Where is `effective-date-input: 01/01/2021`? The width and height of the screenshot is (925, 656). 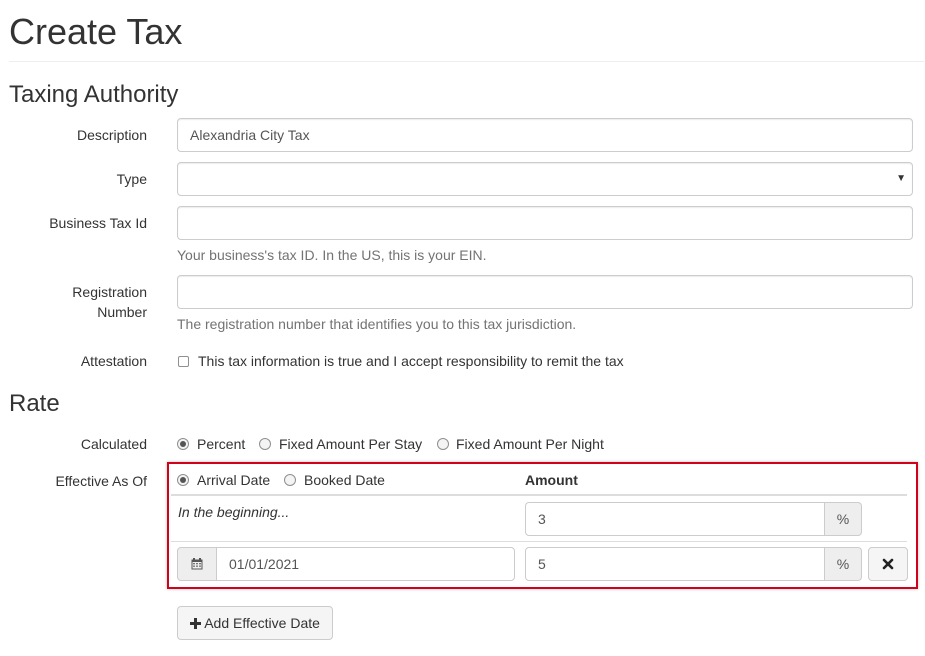 effective-date-input: 01/01/2021 is located at coordinates (365, 564).